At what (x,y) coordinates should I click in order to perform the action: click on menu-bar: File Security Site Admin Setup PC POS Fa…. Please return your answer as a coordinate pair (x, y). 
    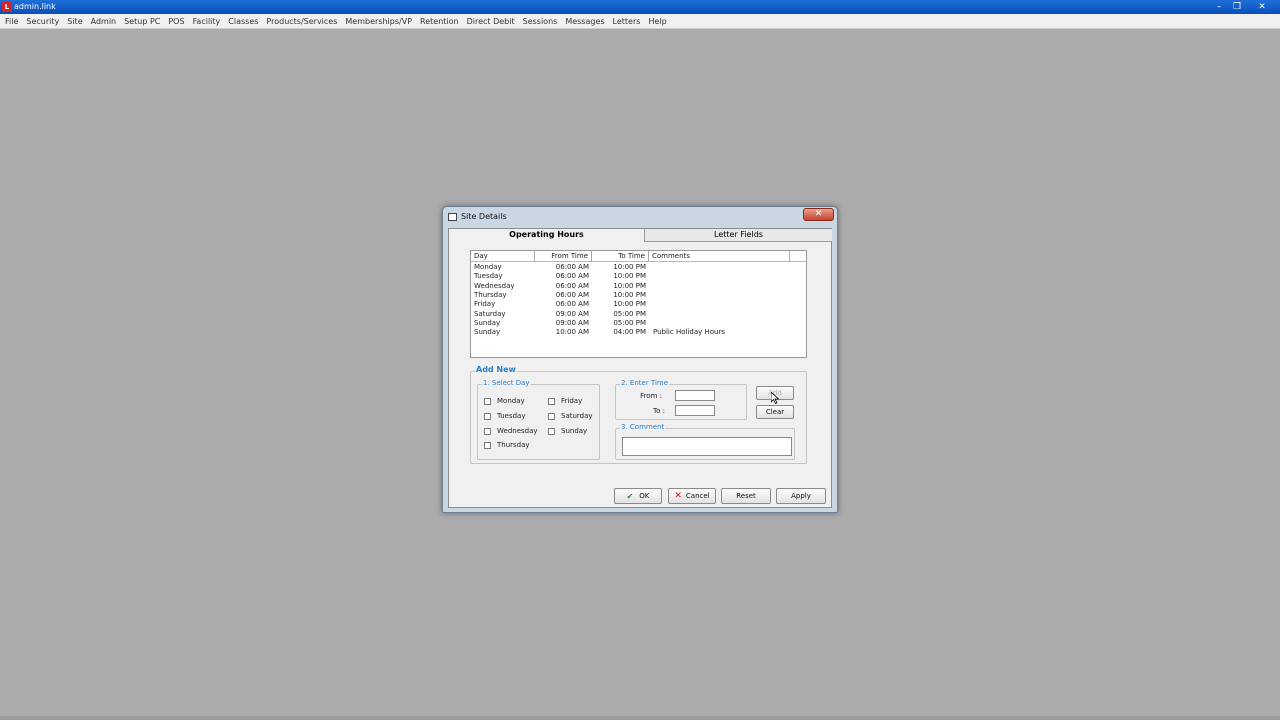
    Looking at the image, I should click on (640, 21).